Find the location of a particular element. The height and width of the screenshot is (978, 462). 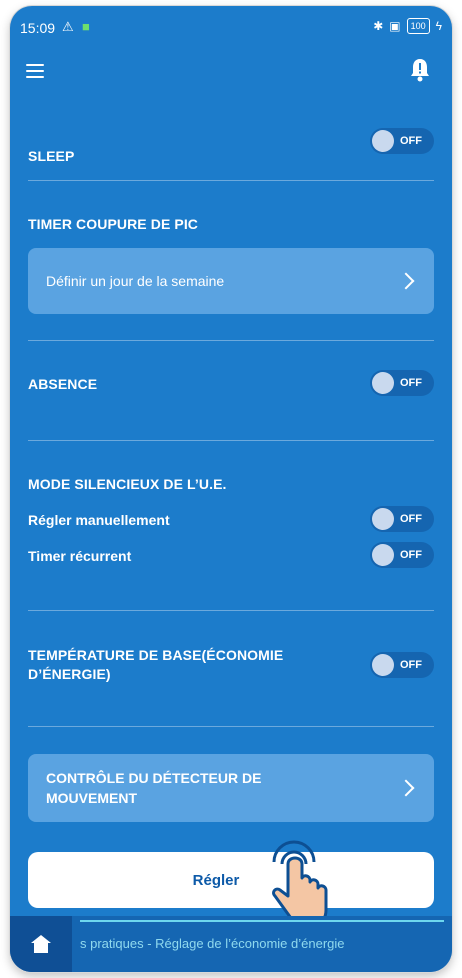

manual-setting-toggle: OFF is located at coordinates (402, 519).